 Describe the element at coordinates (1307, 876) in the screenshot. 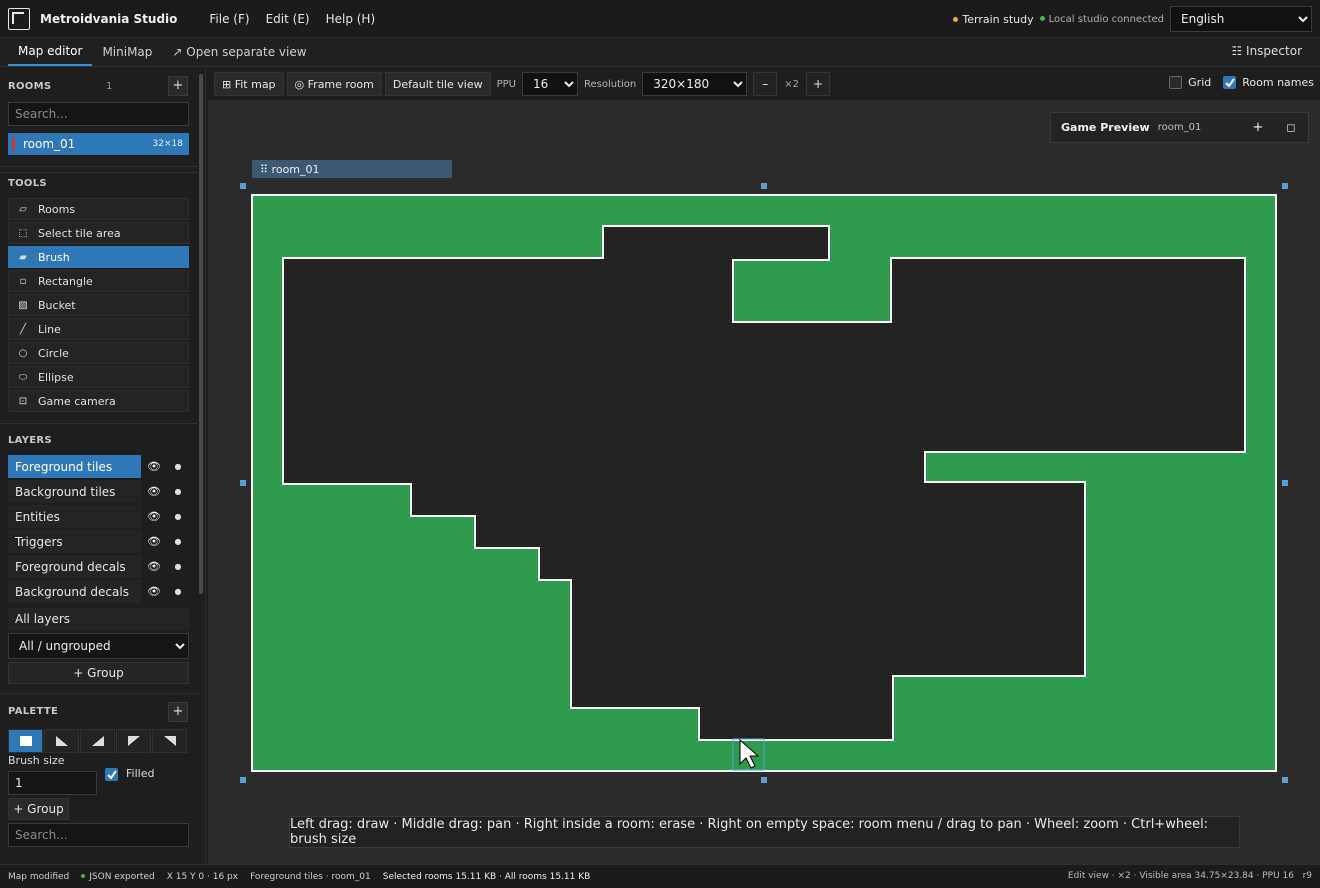

I see `status-revision: r9` at that location.